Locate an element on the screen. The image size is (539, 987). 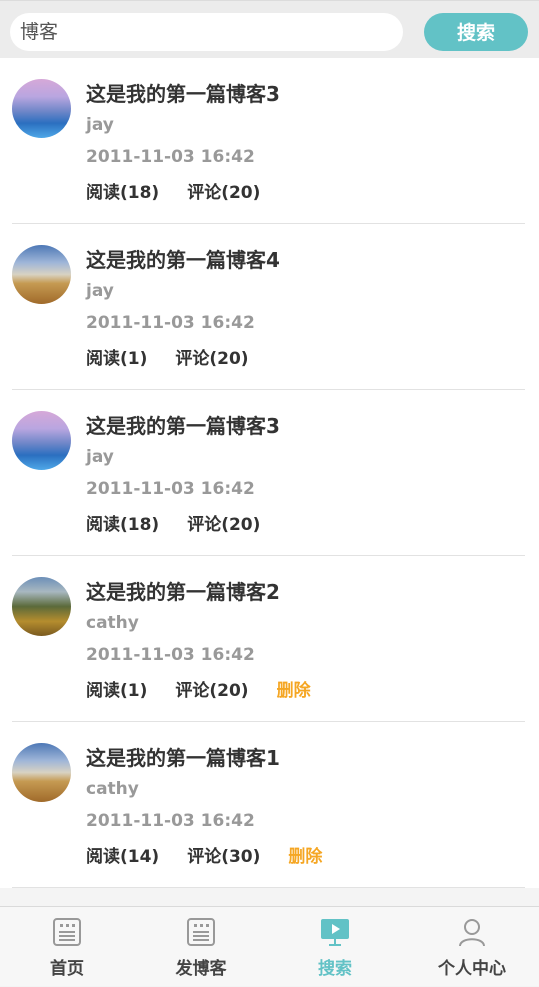
search-input is located at coordinates (206, 32).